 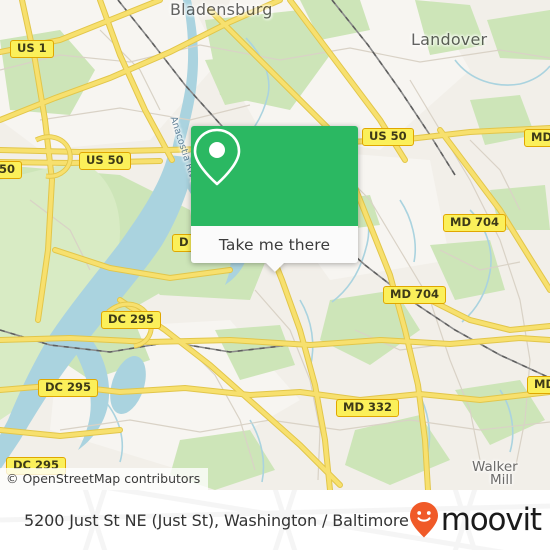 What do you see at coordinates (388, 137) in the screenshot?
I see `shield-us-50-top: US 50` at bounding box center [388, 137].